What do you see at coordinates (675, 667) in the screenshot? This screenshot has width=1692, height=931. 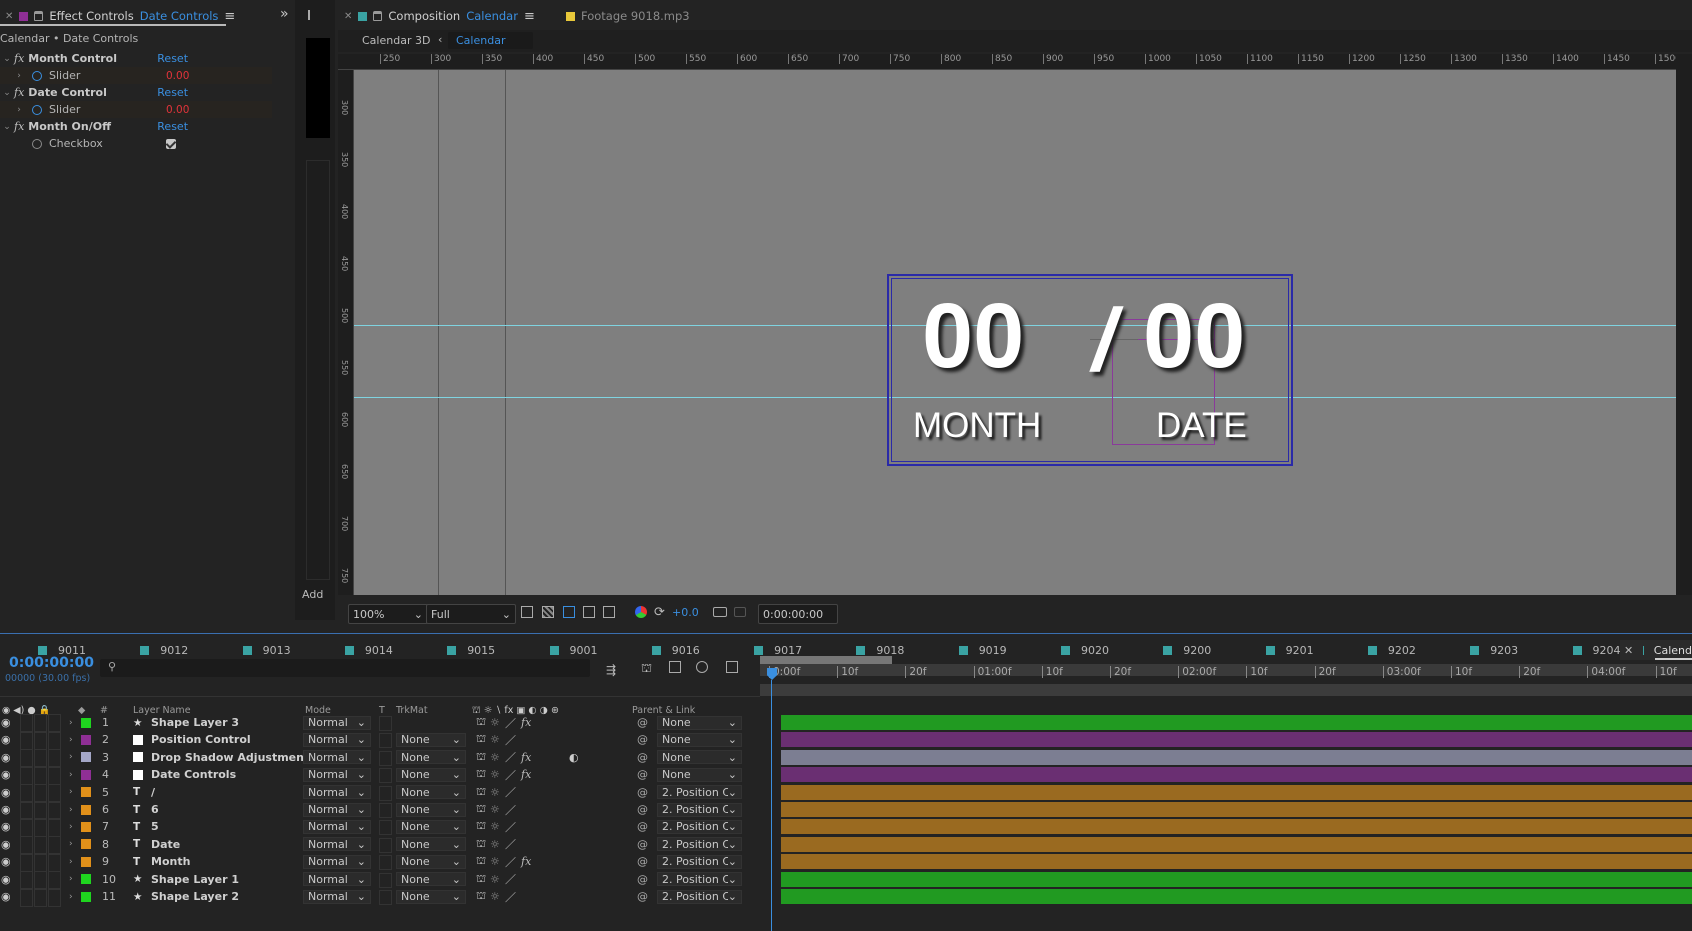 I see `frame-blending-icon` at bounding box center [675, 667].